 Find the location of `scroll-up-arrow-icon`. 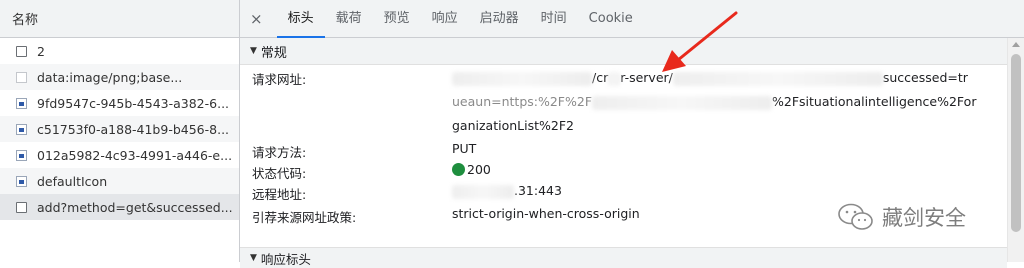

scroll-up-arrow-icon is located at coordinates (1016, 44).